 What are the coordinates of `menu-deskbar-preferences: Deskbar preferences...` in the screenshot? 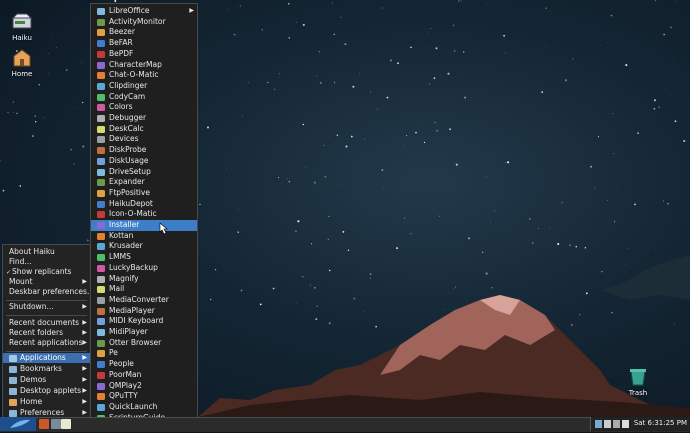 It's located at (46, 292).